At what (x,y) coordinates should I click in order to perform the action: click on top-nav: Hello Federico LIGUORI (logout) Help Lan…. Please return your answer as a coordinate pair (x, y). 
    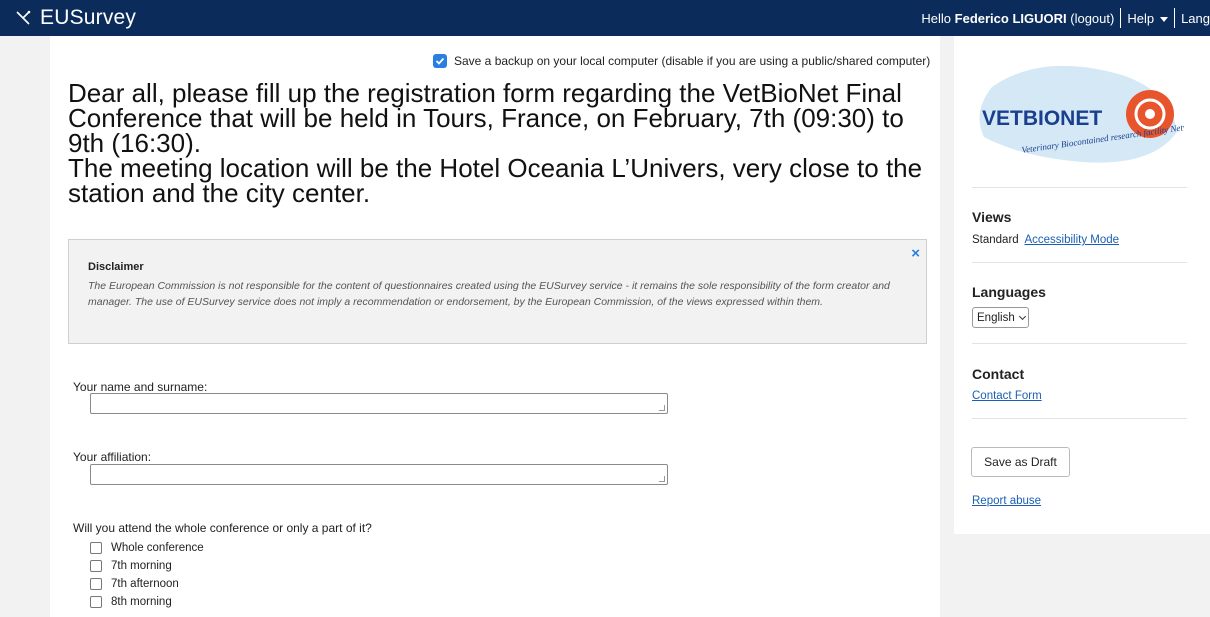
    Looking at the image, I should click on (1065, 18).